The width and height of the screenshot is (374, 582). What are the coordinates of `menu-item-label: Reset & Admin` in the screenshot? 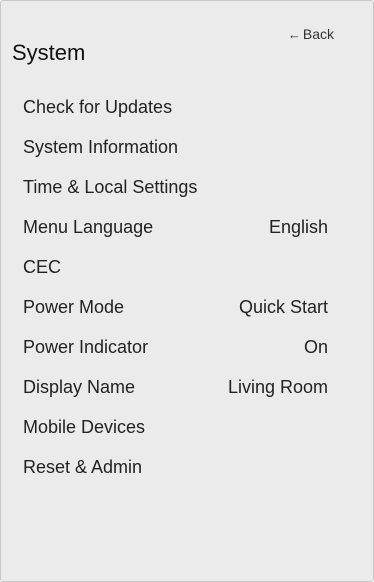 It's located at (83, 466).